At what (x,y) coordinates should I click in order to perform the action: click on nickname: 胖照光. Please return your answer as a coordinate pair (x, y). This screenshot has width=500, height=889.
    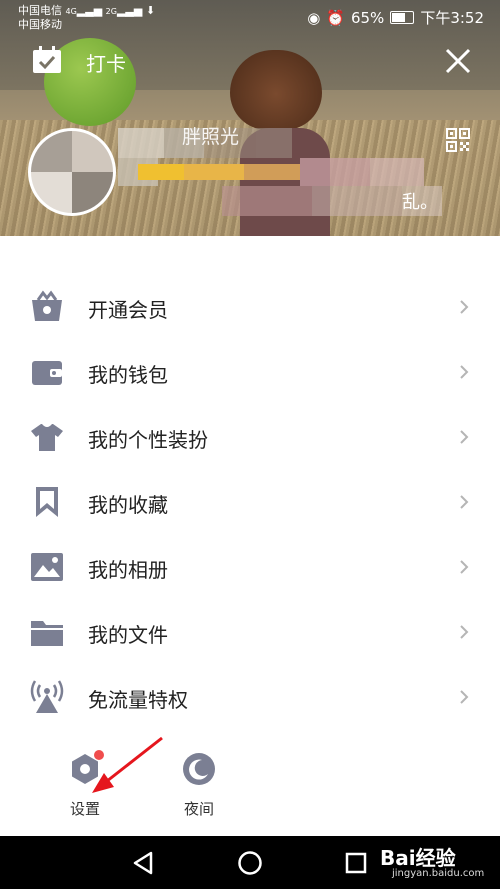
    Looking at the image, I should click on (211, 137).